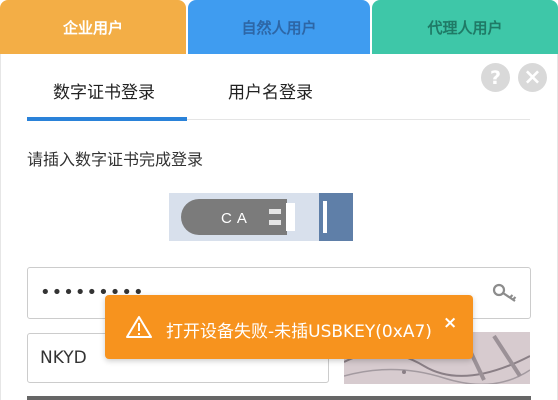 The height and width of the screenshot is (400, 558). I want to click on toast-close-icon: ×, so click(450, 323).